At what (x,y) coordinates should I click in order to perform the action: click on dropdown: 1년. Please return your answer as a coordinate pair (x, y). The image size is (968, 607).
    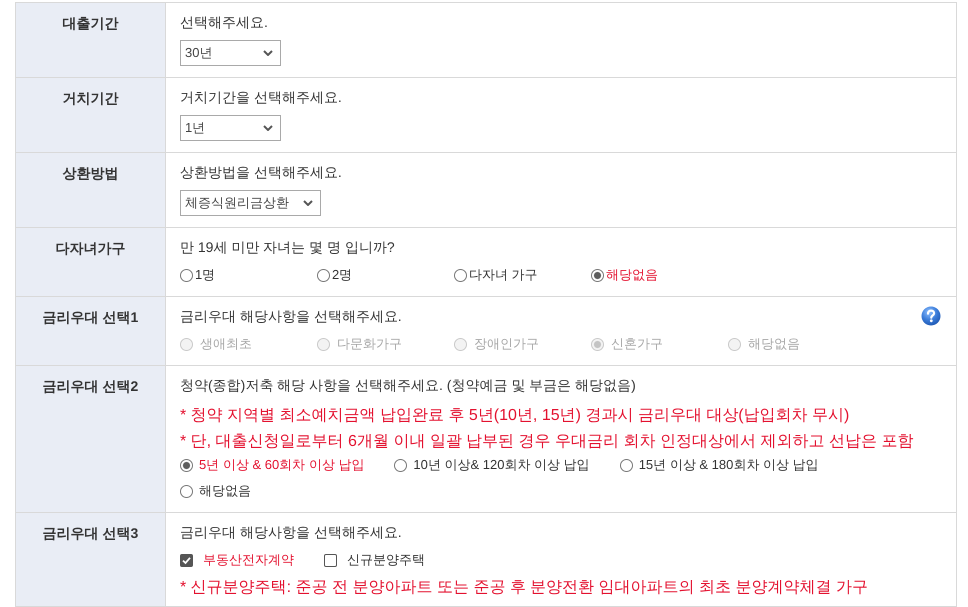
    Looking at the image, I should click on (230, 128).